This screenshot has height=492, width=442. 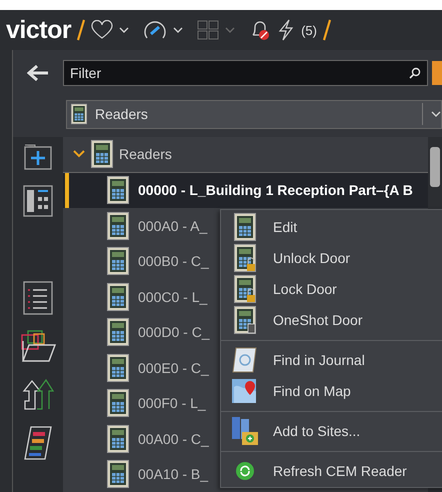 I want to click on app-logo: victor, so click(x=39, y=30).